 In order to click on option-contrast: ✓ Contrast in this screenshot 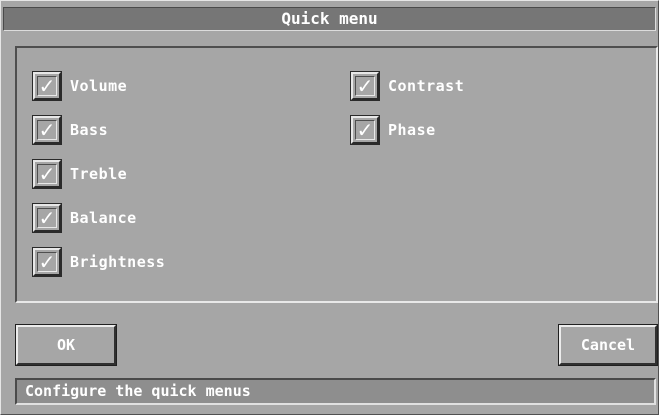, I will do `click(407, 86)`.